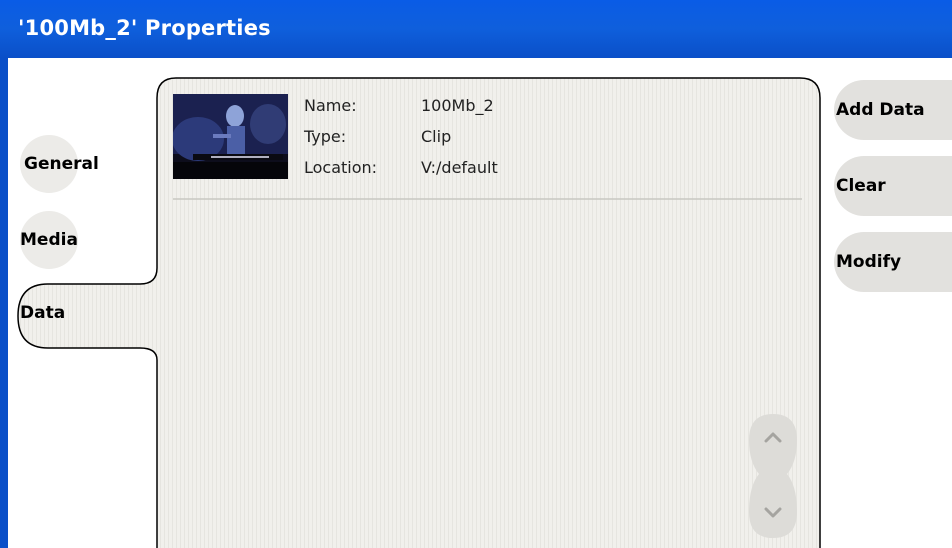  Describe the element at coordinates (325, 136) in the screenshot. I see `type-label: Type:` at that location.